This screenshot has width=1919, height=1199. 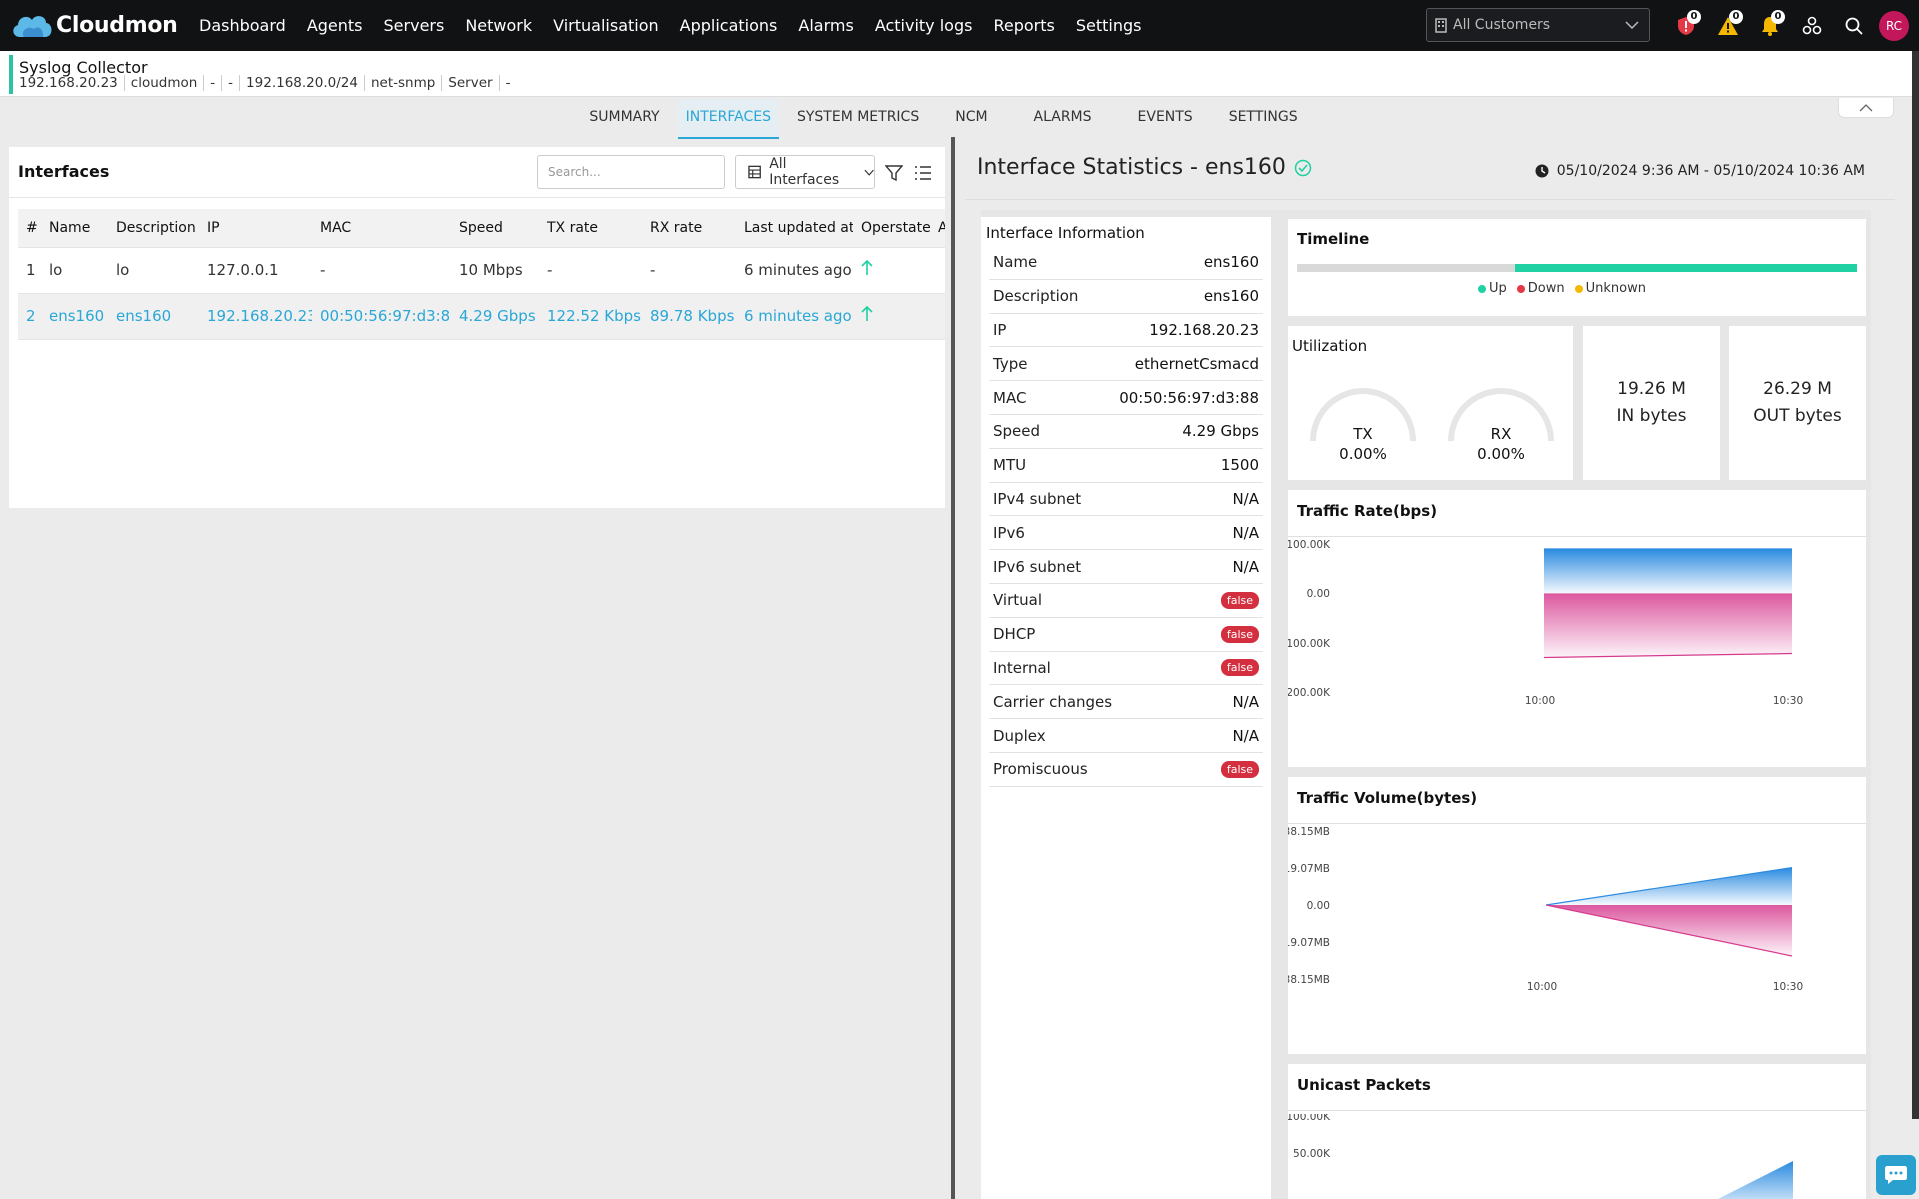 I want to click on x-tick-label: 10:00, so click(x=1540, y=701).